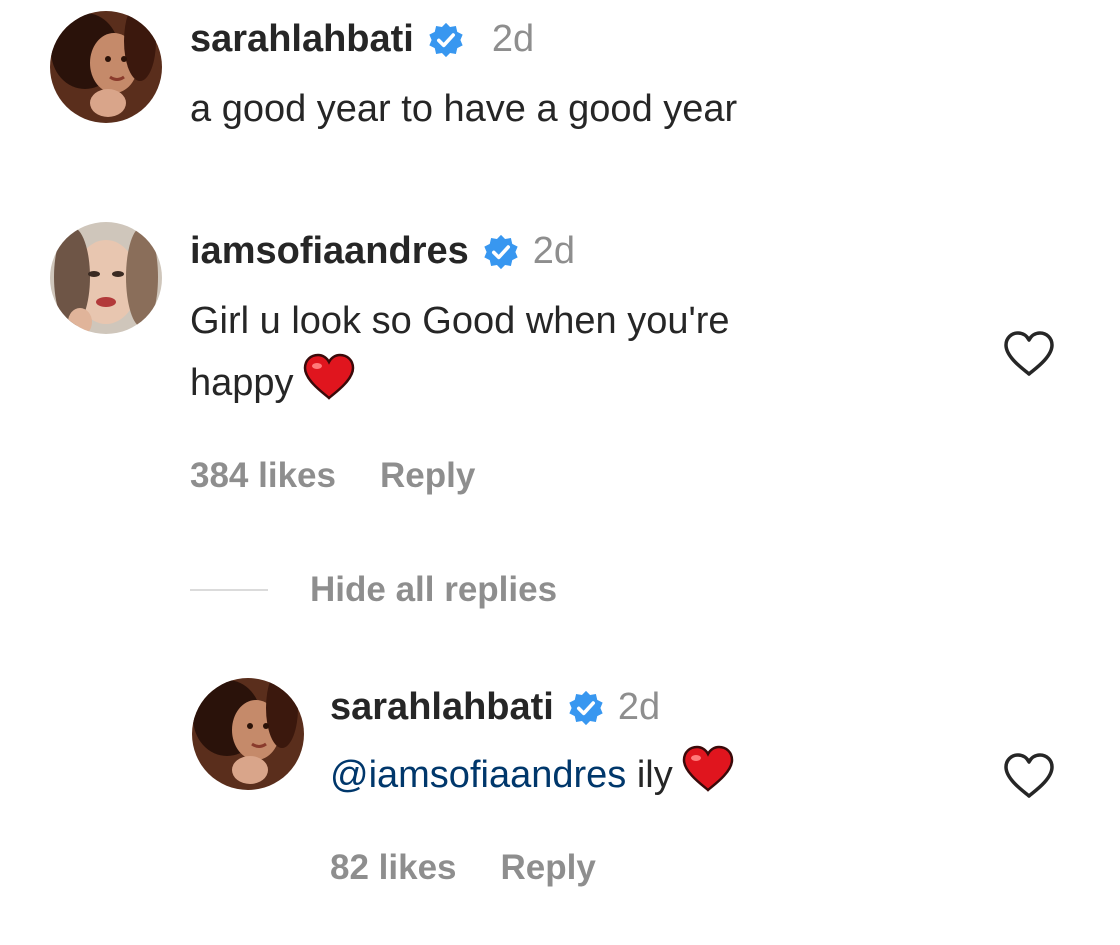 The height and width of the screenshot is (945, 1120). I want to click on reply-text: @iamsofiaandres ily, so click(532, 778).